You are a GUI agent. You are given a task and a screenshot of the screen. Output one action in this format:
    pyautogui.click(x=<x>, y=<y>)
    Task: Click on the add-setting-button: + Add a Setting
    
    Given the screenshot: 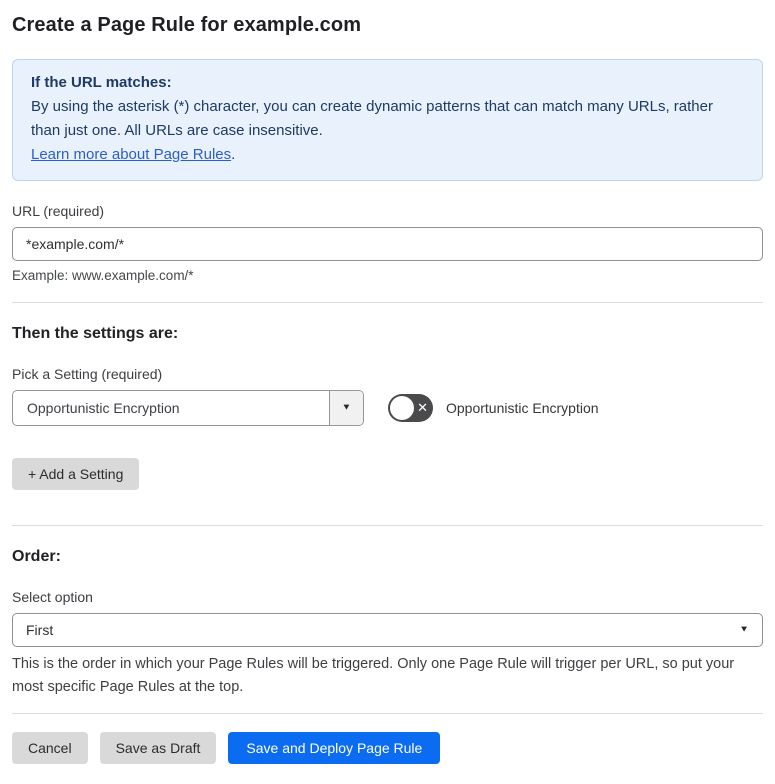 What is the action you would take?
    pyautogui.click(x=76, y=474)
    